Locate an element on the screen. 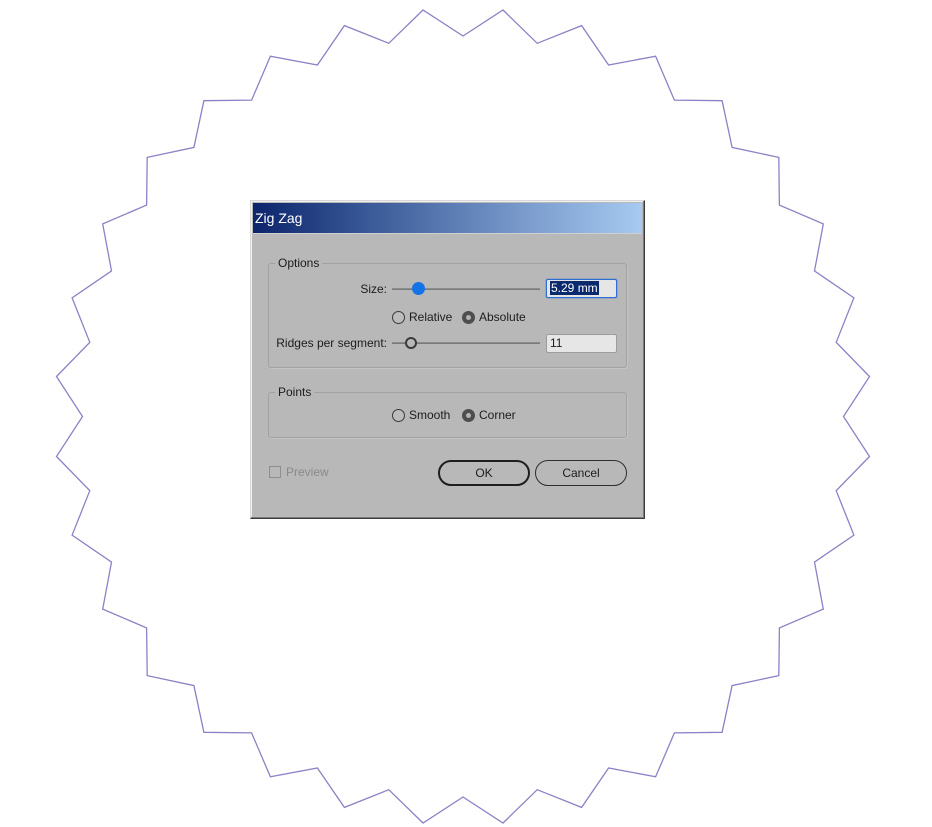 This screenshot has height=827, width=932. absolute-radio: Absolute is located at coordinates (494, 317).